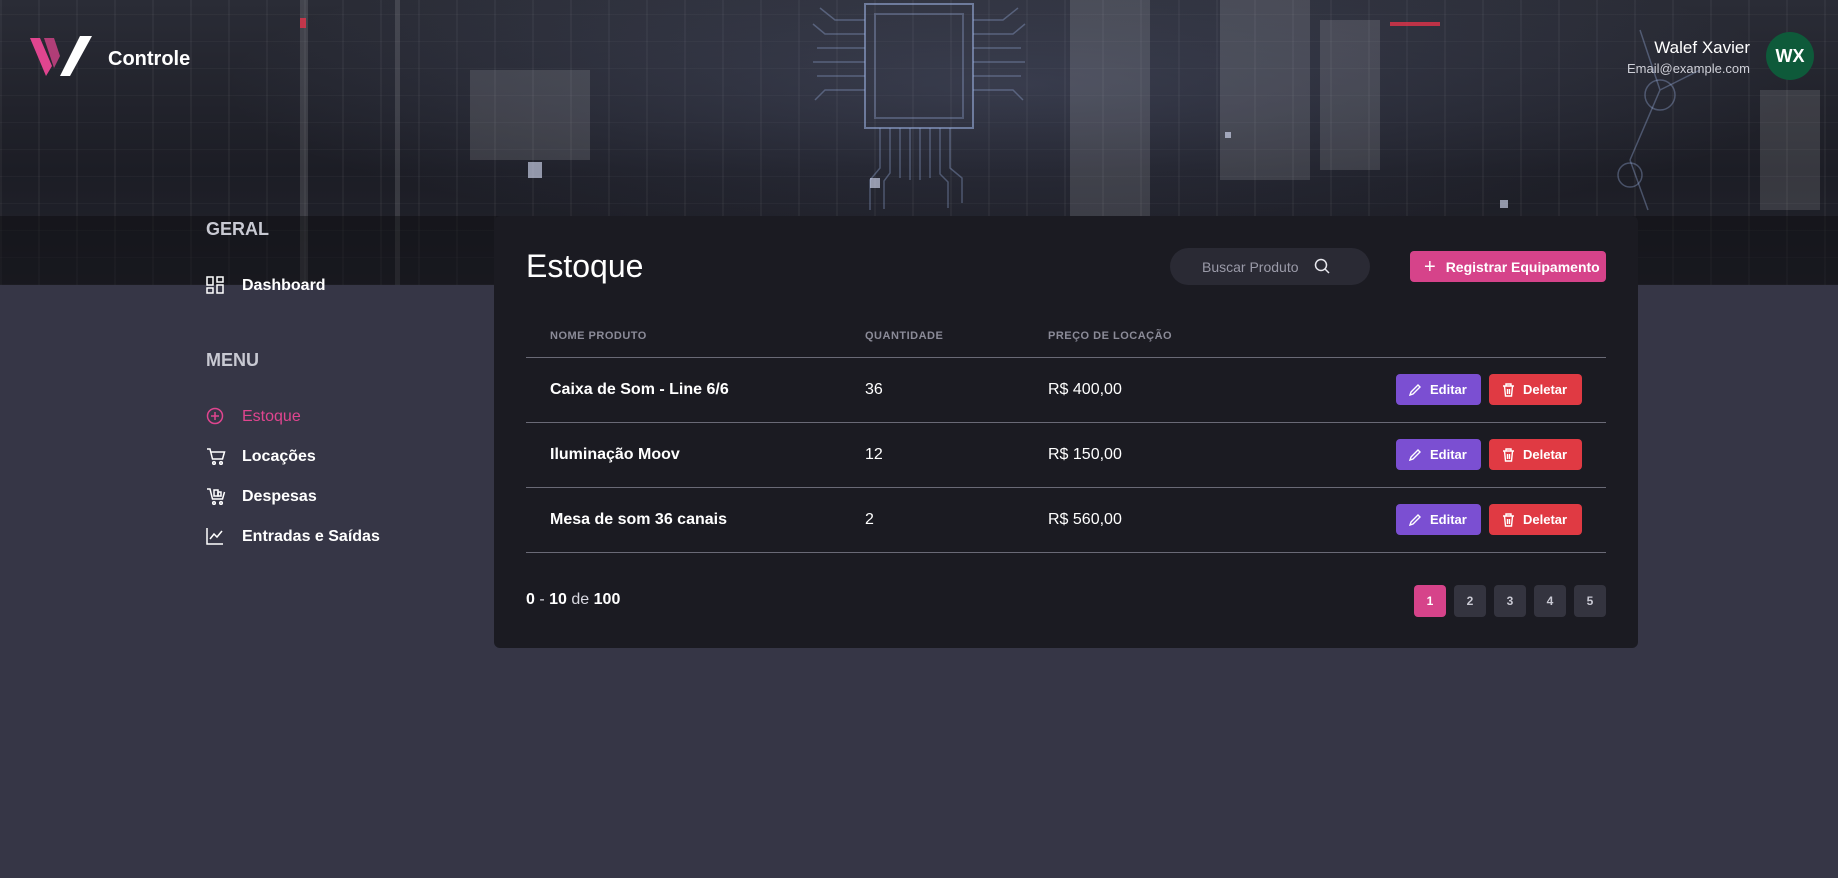 This screenshot has width=1838, height=878. What do you see at coordinates (216, 417) in the screenshot?
I see `plus-circle-icon` at bounding box center [216, 417].